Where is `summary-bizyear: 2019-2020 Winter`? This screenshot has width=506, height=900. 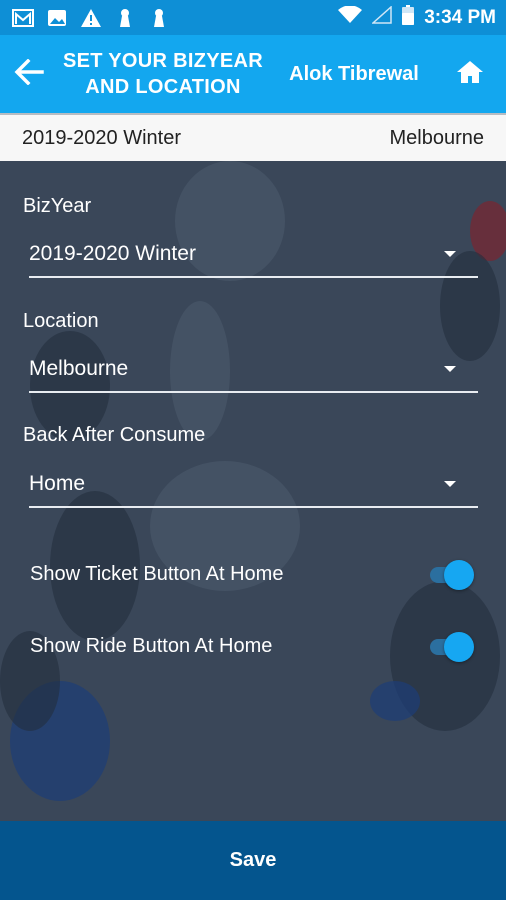 summary-bizyear: 2019-2020 Winter is located at coordinates (101, 137).